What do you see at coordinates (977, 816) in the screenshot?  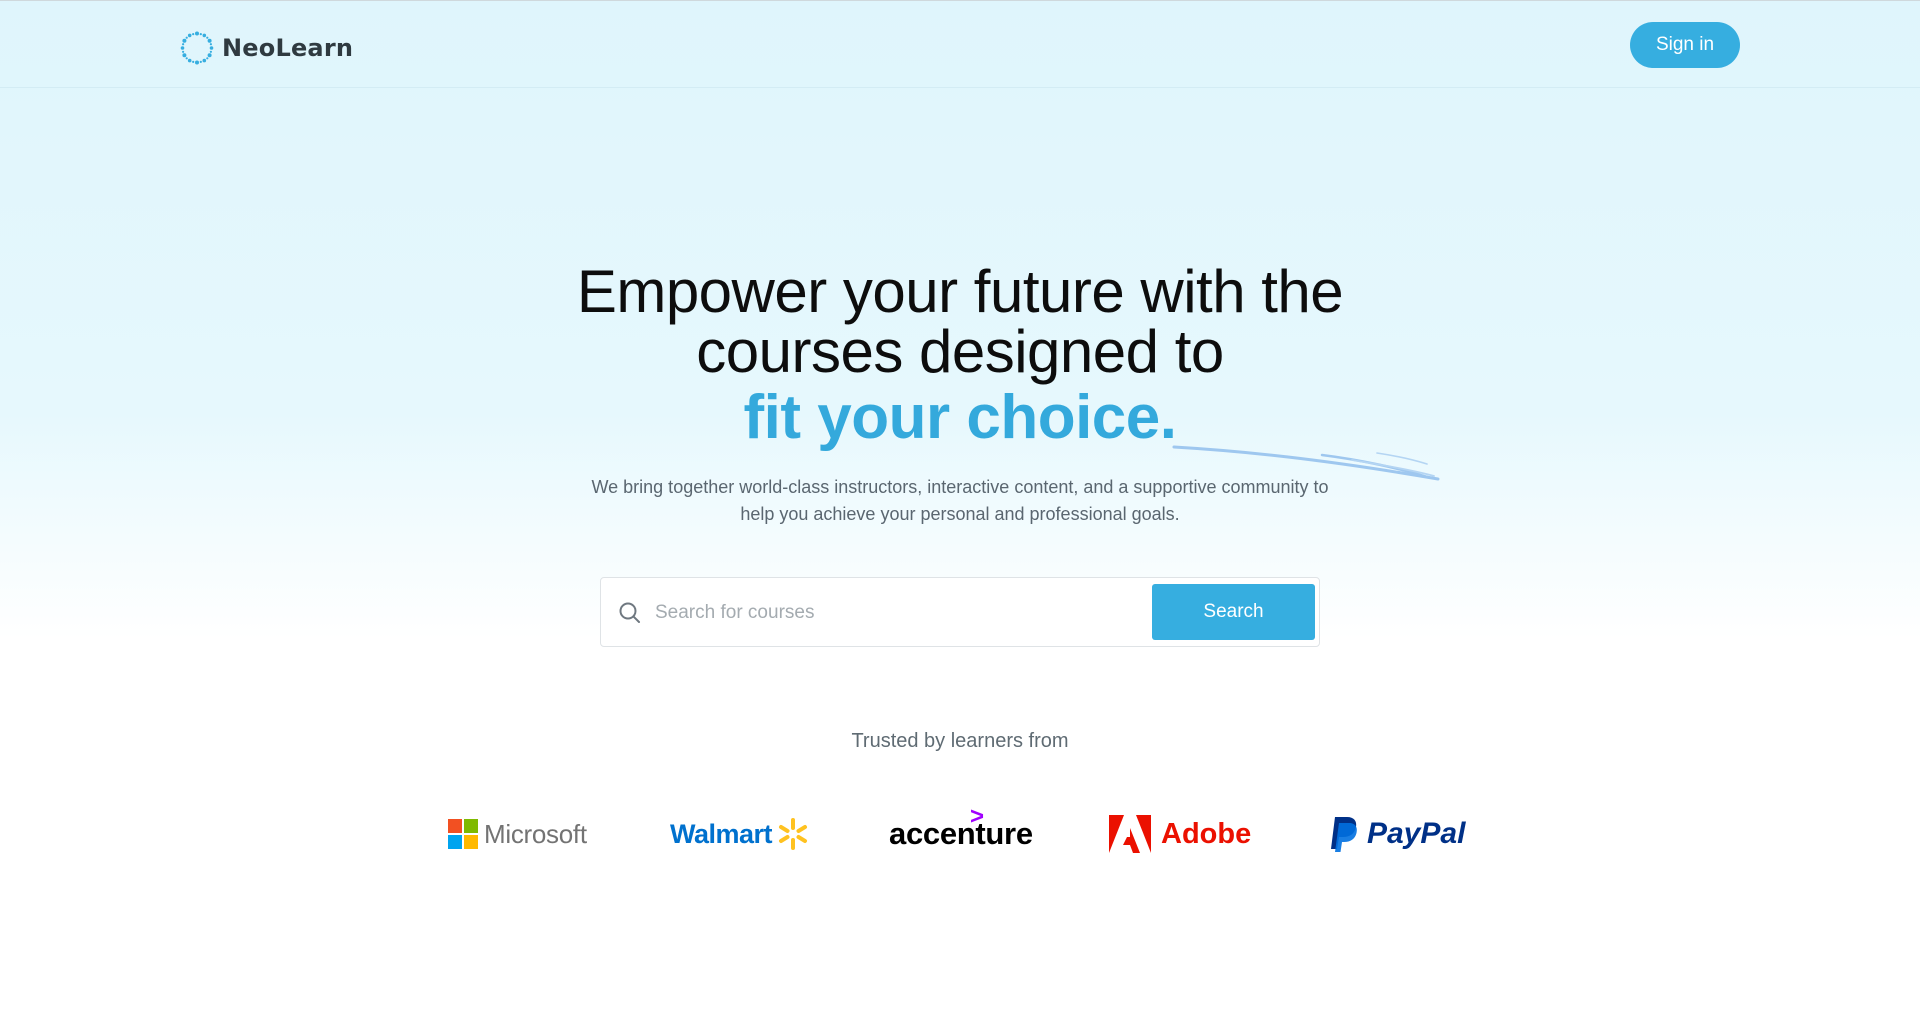 I see `accenture-caret-icon: >` at bounding box center [977, 816].